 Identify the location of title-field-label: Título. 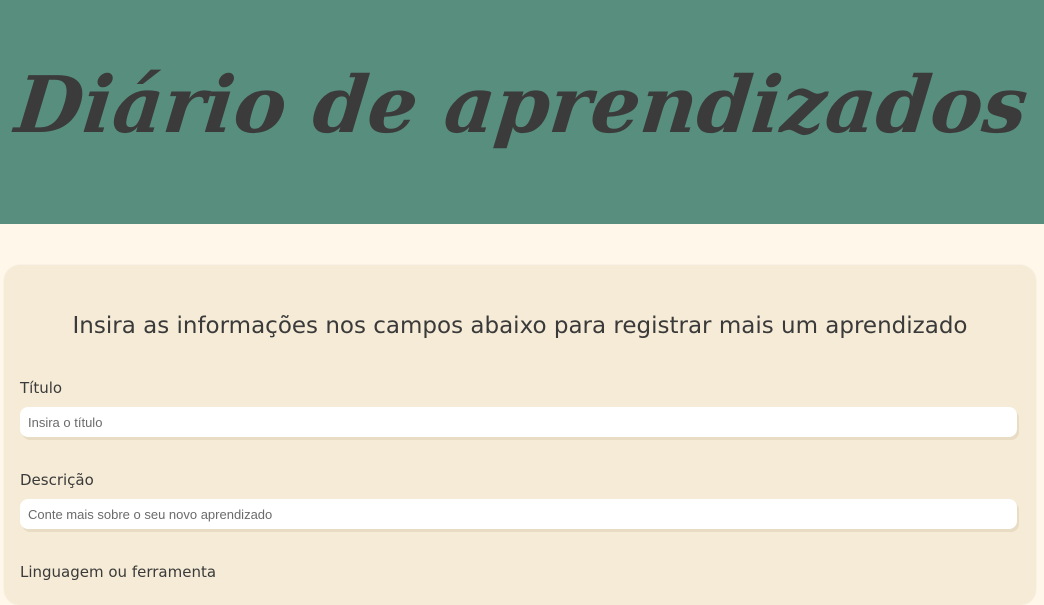
(41, 388).